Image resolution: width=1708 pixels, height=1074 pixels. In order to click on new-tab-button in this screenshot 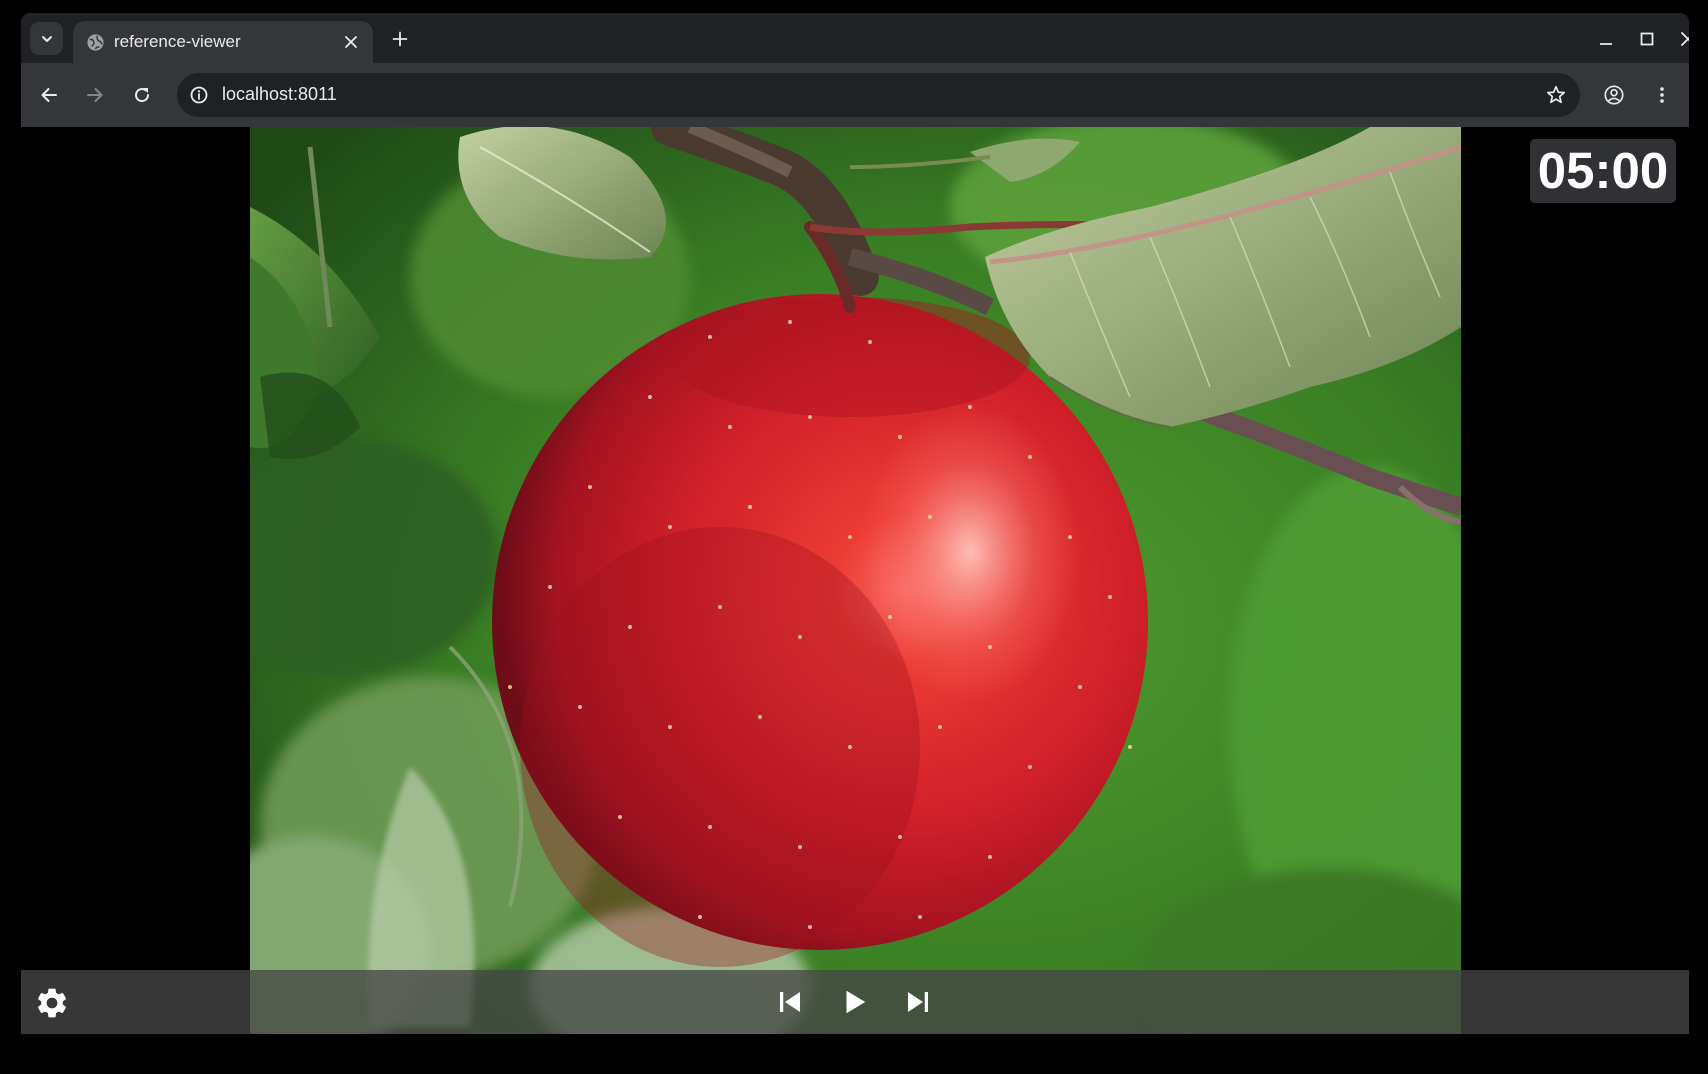, I will do `click(400, 39)`.